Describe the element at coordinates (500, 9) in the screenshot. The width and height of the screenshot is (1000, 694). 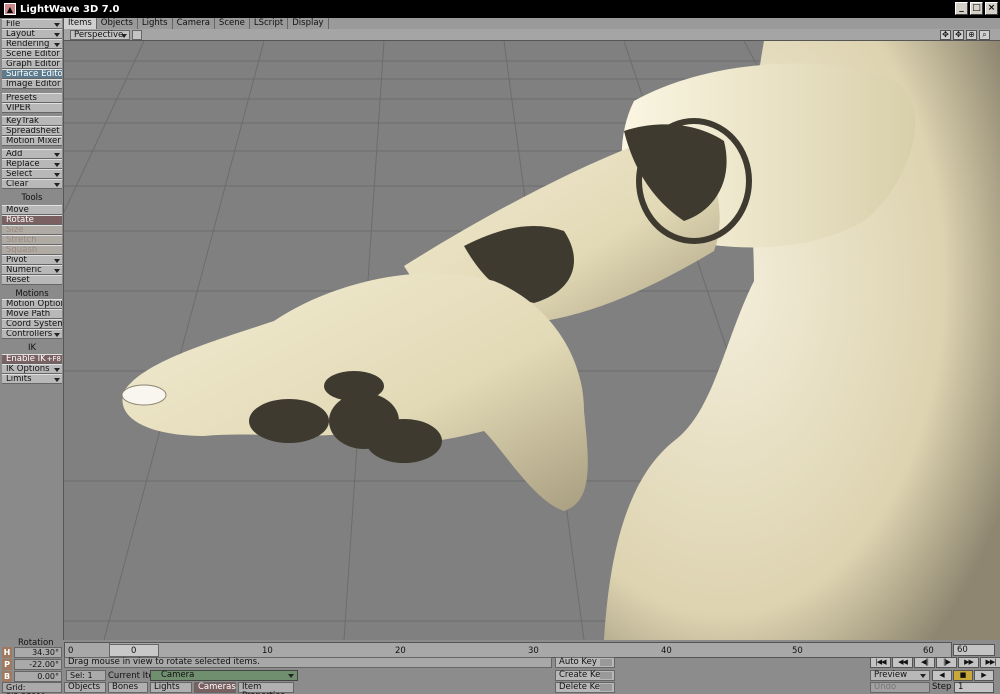
I see `title-bar: ▲ LightWave 3D 7.0 _ □ ×` at that location.